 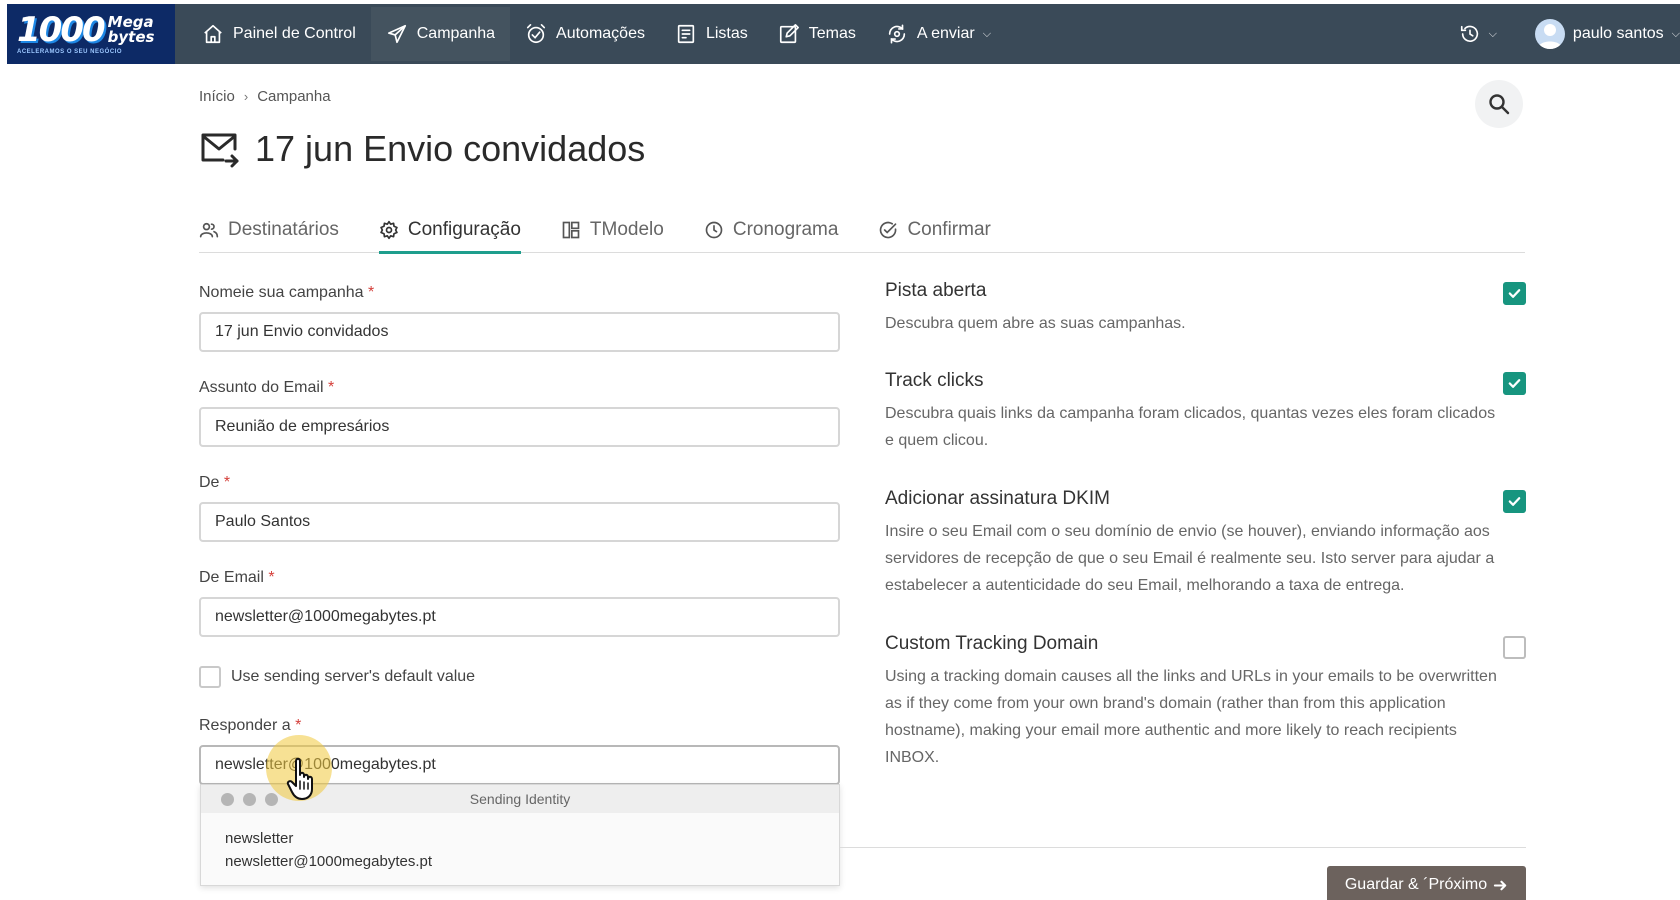 I want to click on nav-item-sending: A enviar ⌵, so click(x=938, y=34).